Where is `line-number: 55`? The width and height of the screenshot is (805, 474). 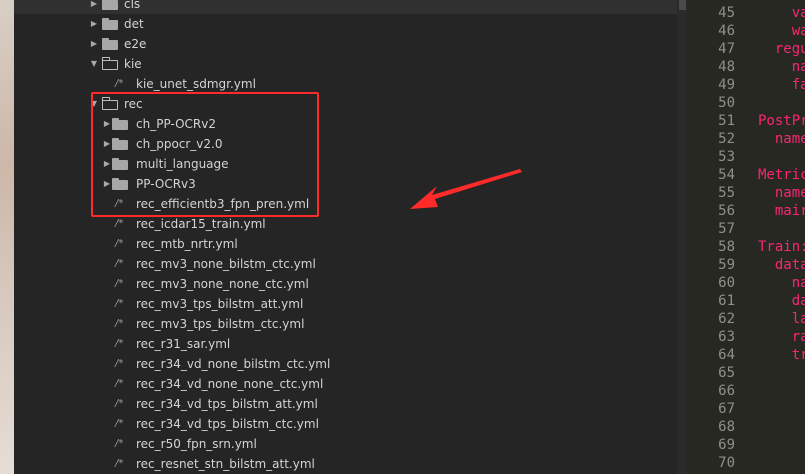 line-number: 55 is located at coordinates (726, 193).